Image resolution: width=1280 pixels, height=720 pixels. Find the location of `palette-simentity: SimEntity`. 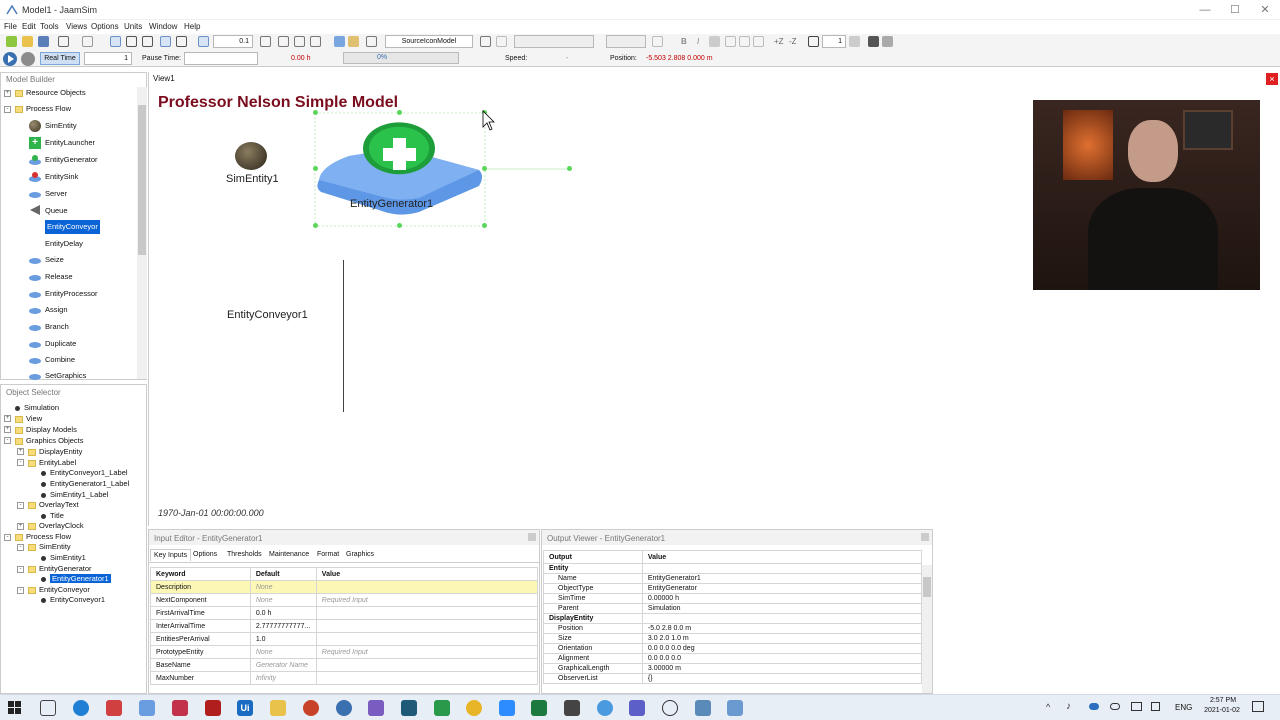

palette-simentity: SimEntity is located at coordinates (61, 126).